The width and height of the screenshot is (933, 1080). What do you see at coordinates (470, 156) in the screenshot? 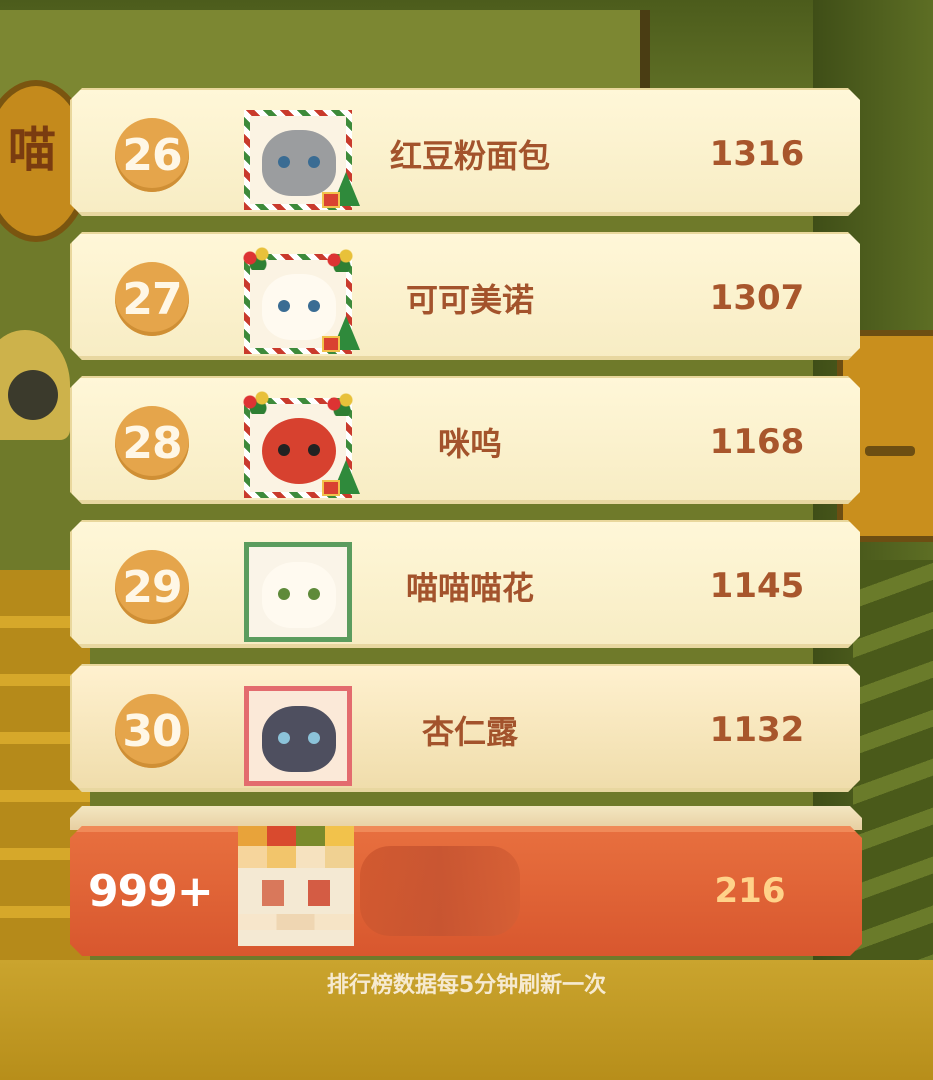
I see `player-name: 红豆粉面包` at bounding box center [470, 156].